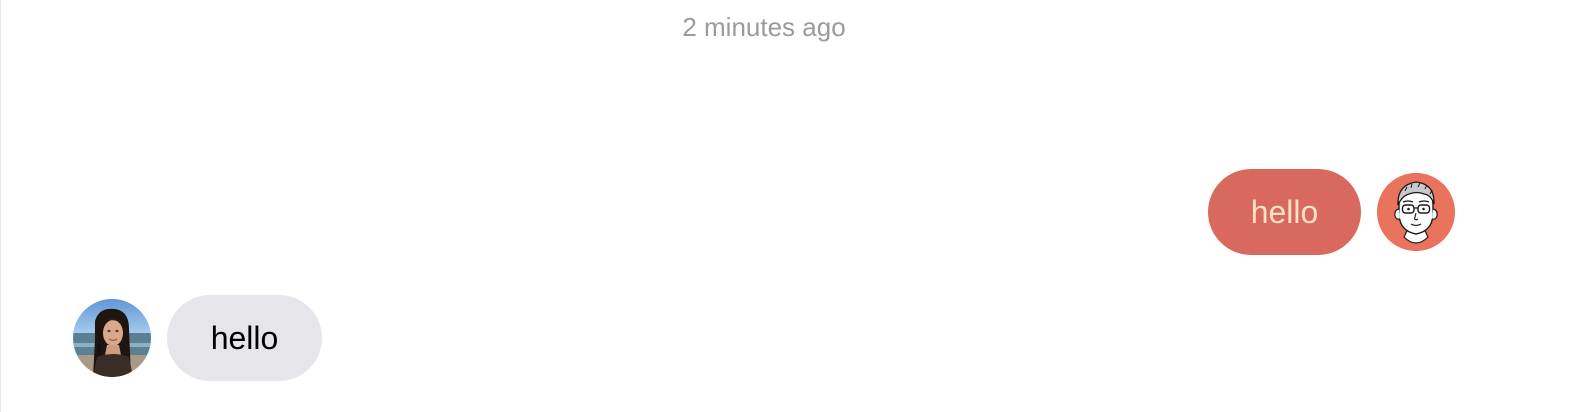  What do you see at coordinates (244, 338) in the screenshot?
I see `incoming-message-bubble: hello` at bounding box center [244, 338].